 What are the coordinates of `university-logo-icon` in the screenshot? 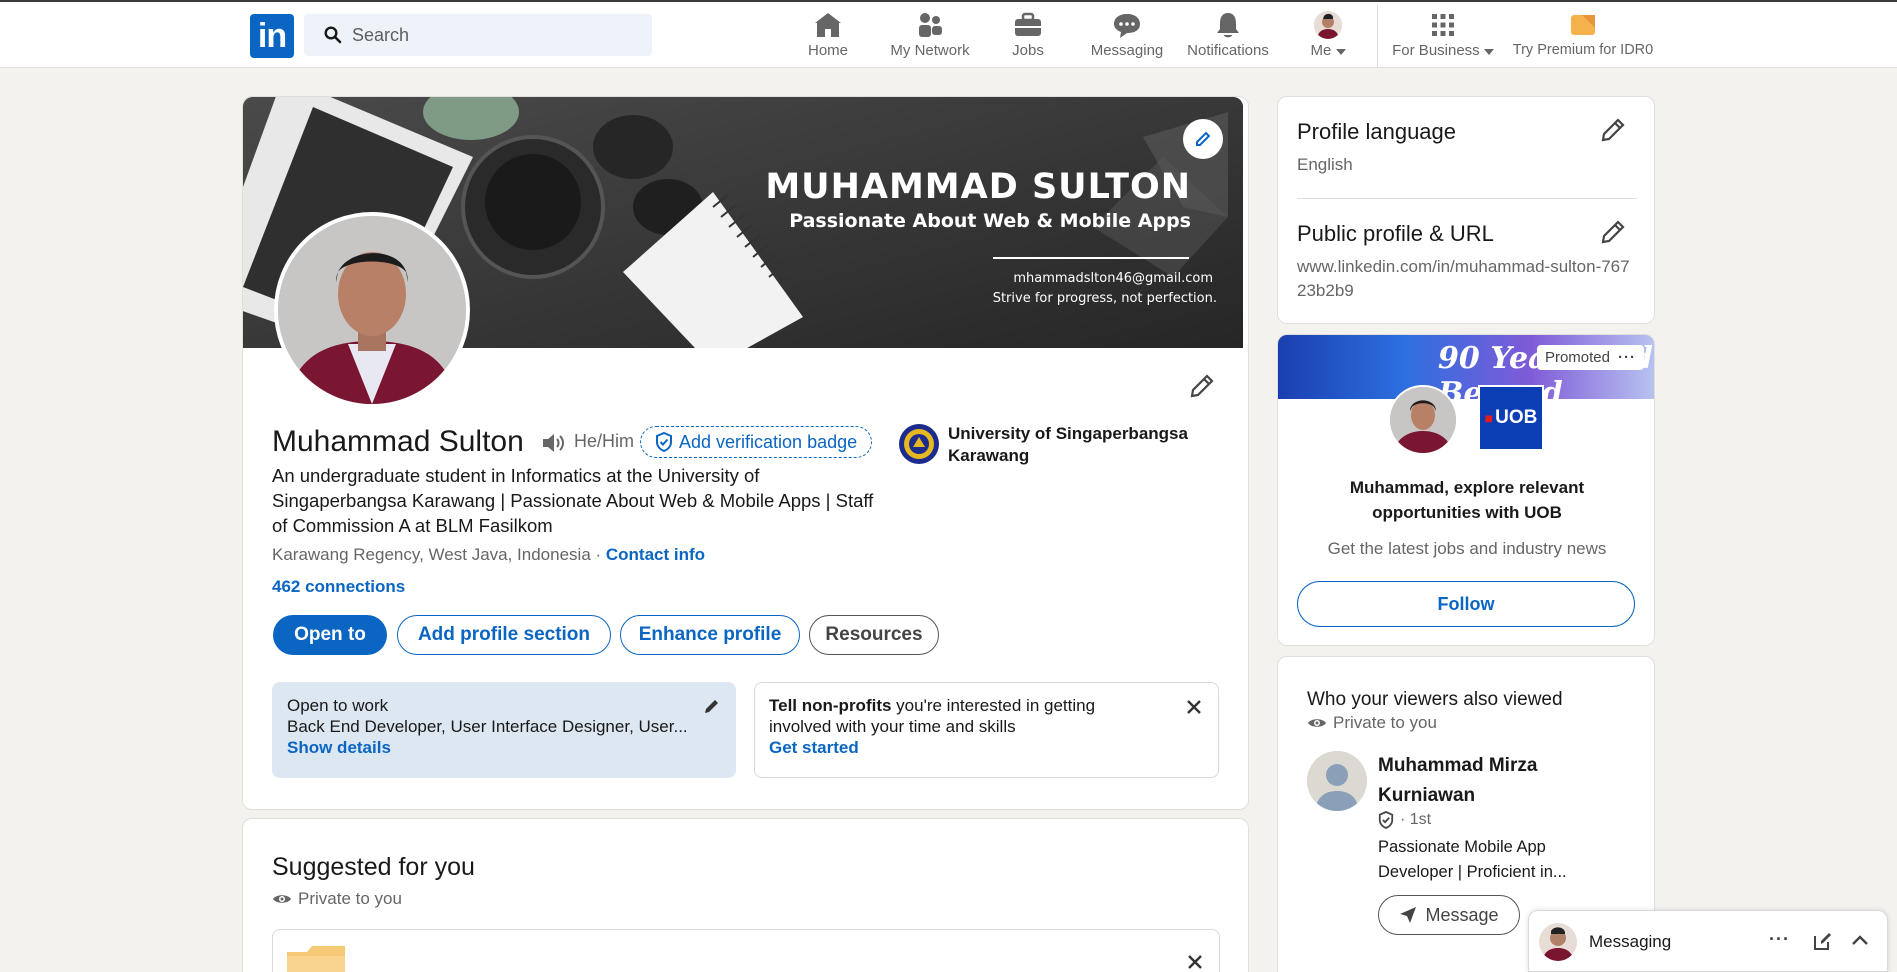 It's located at (919, 444).